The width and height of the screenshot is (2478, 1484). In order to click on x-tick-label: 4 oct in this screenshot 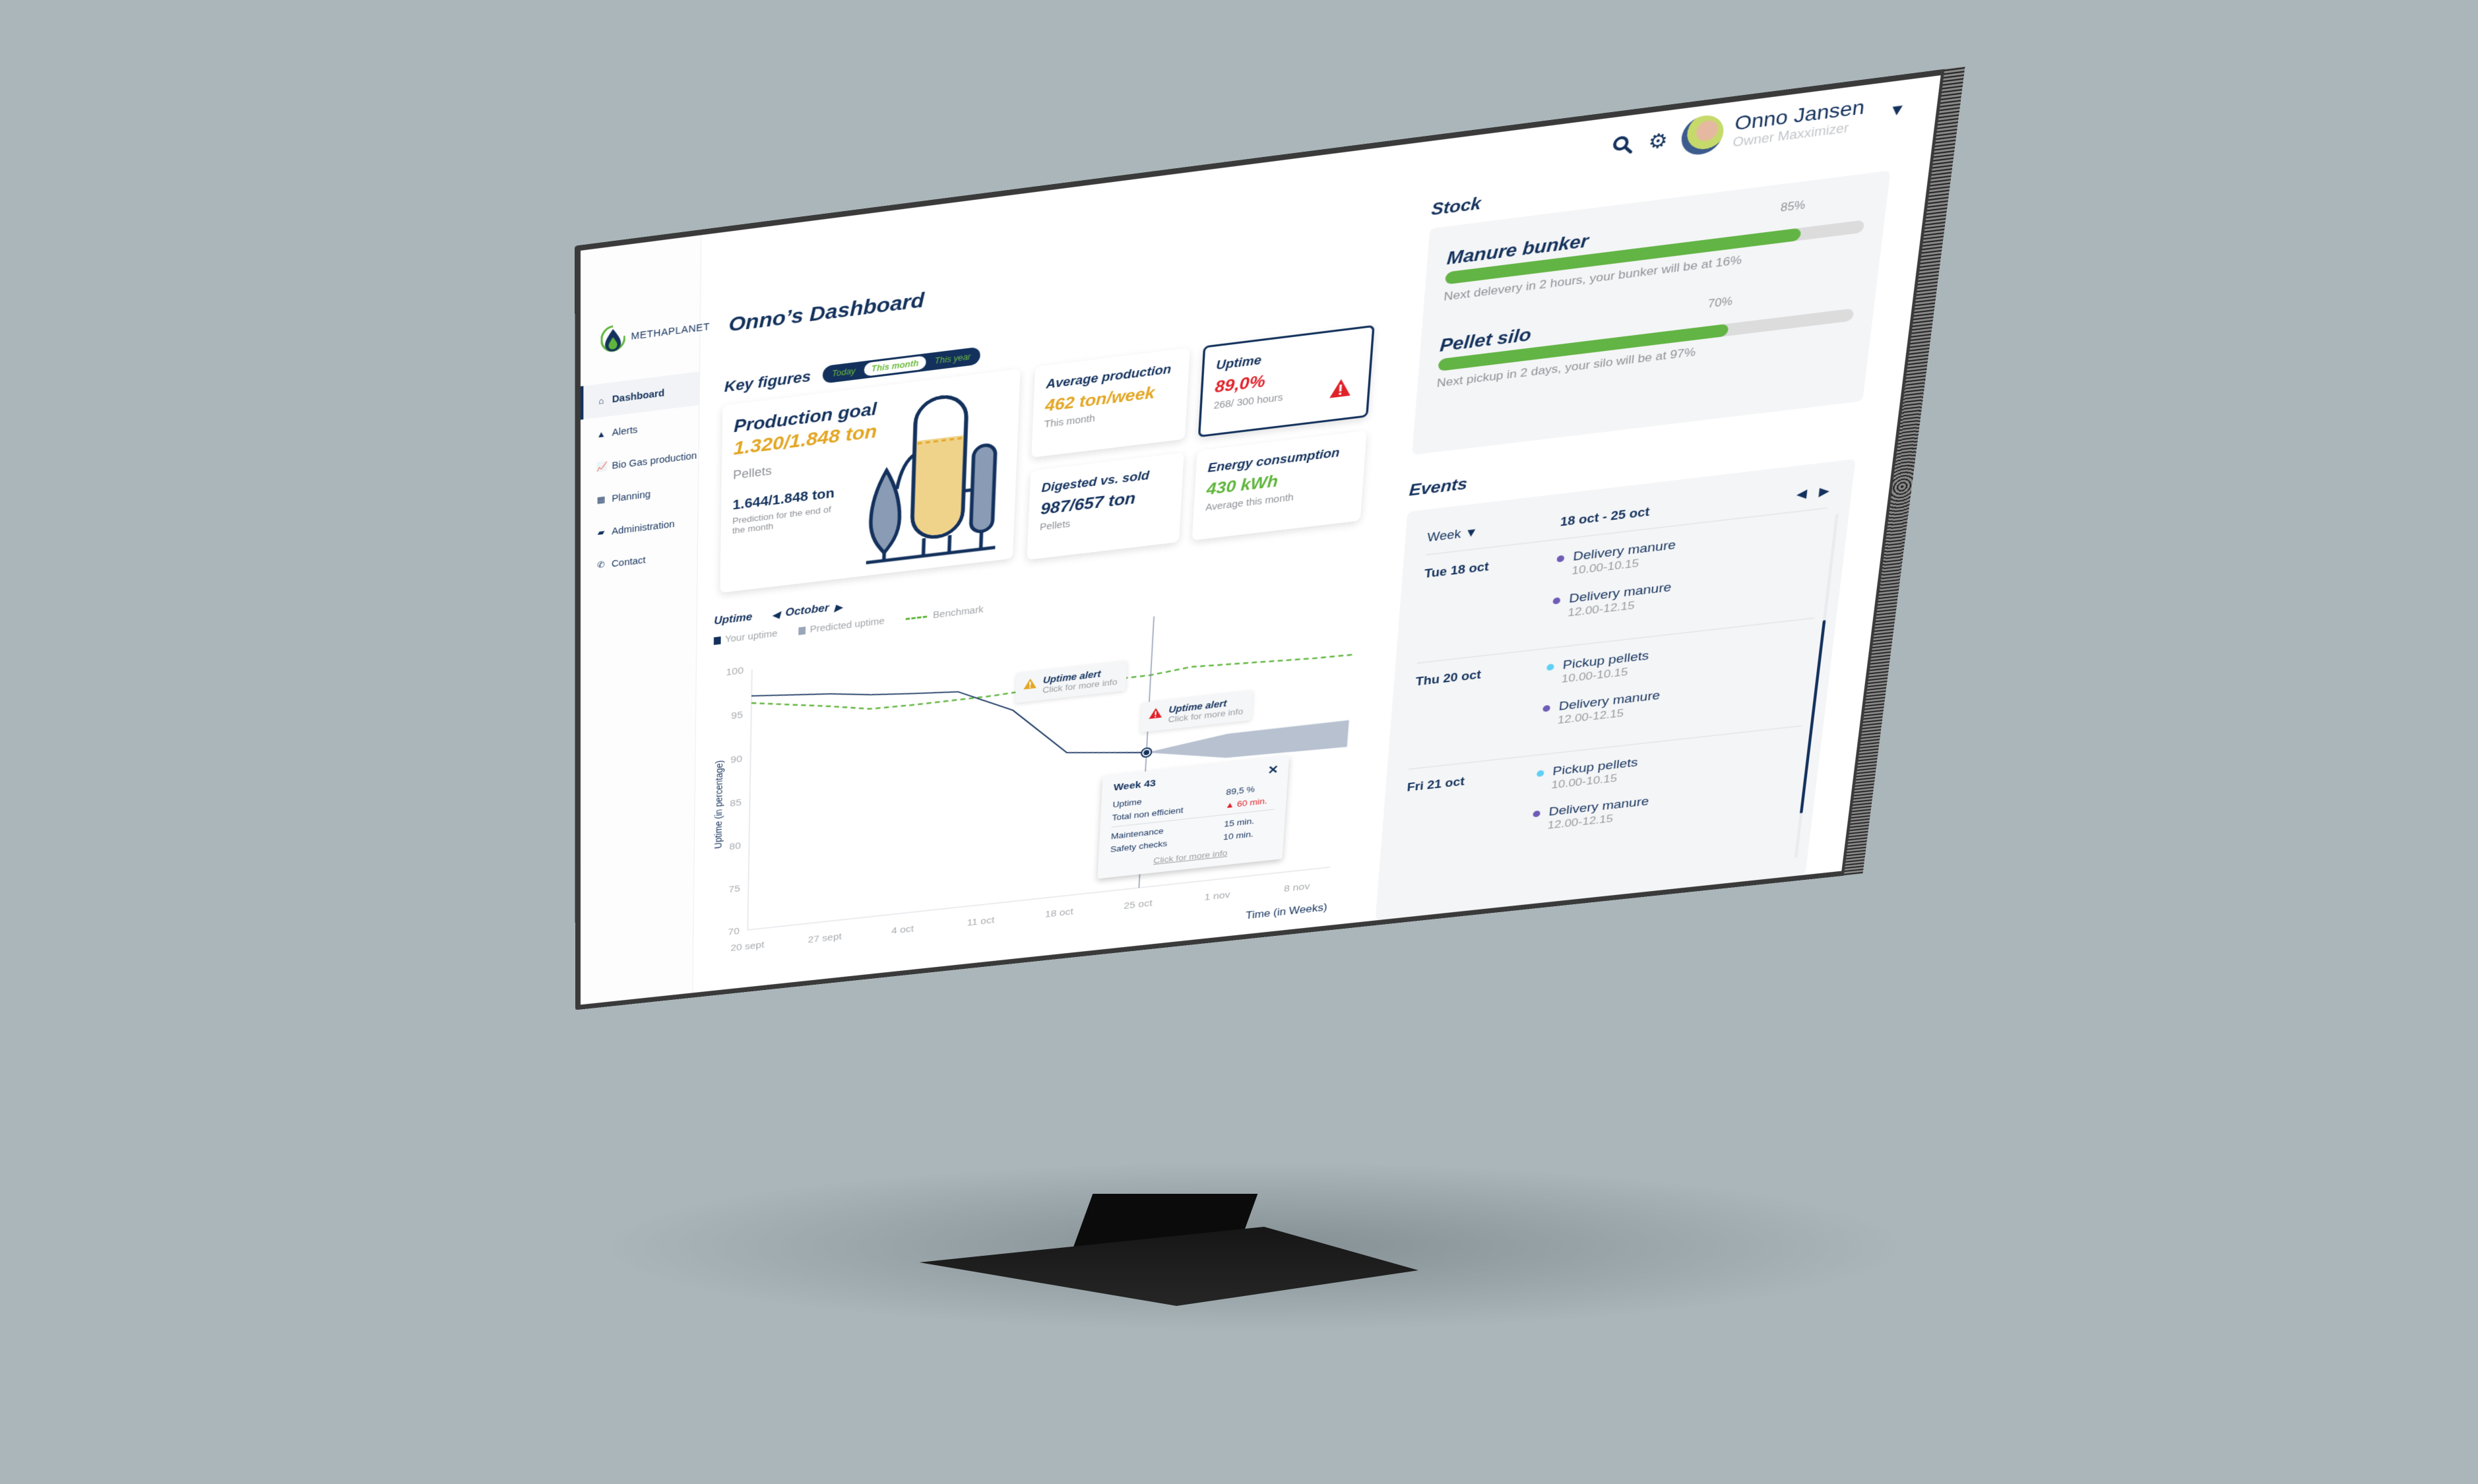, I will do `click(902, 930)`.